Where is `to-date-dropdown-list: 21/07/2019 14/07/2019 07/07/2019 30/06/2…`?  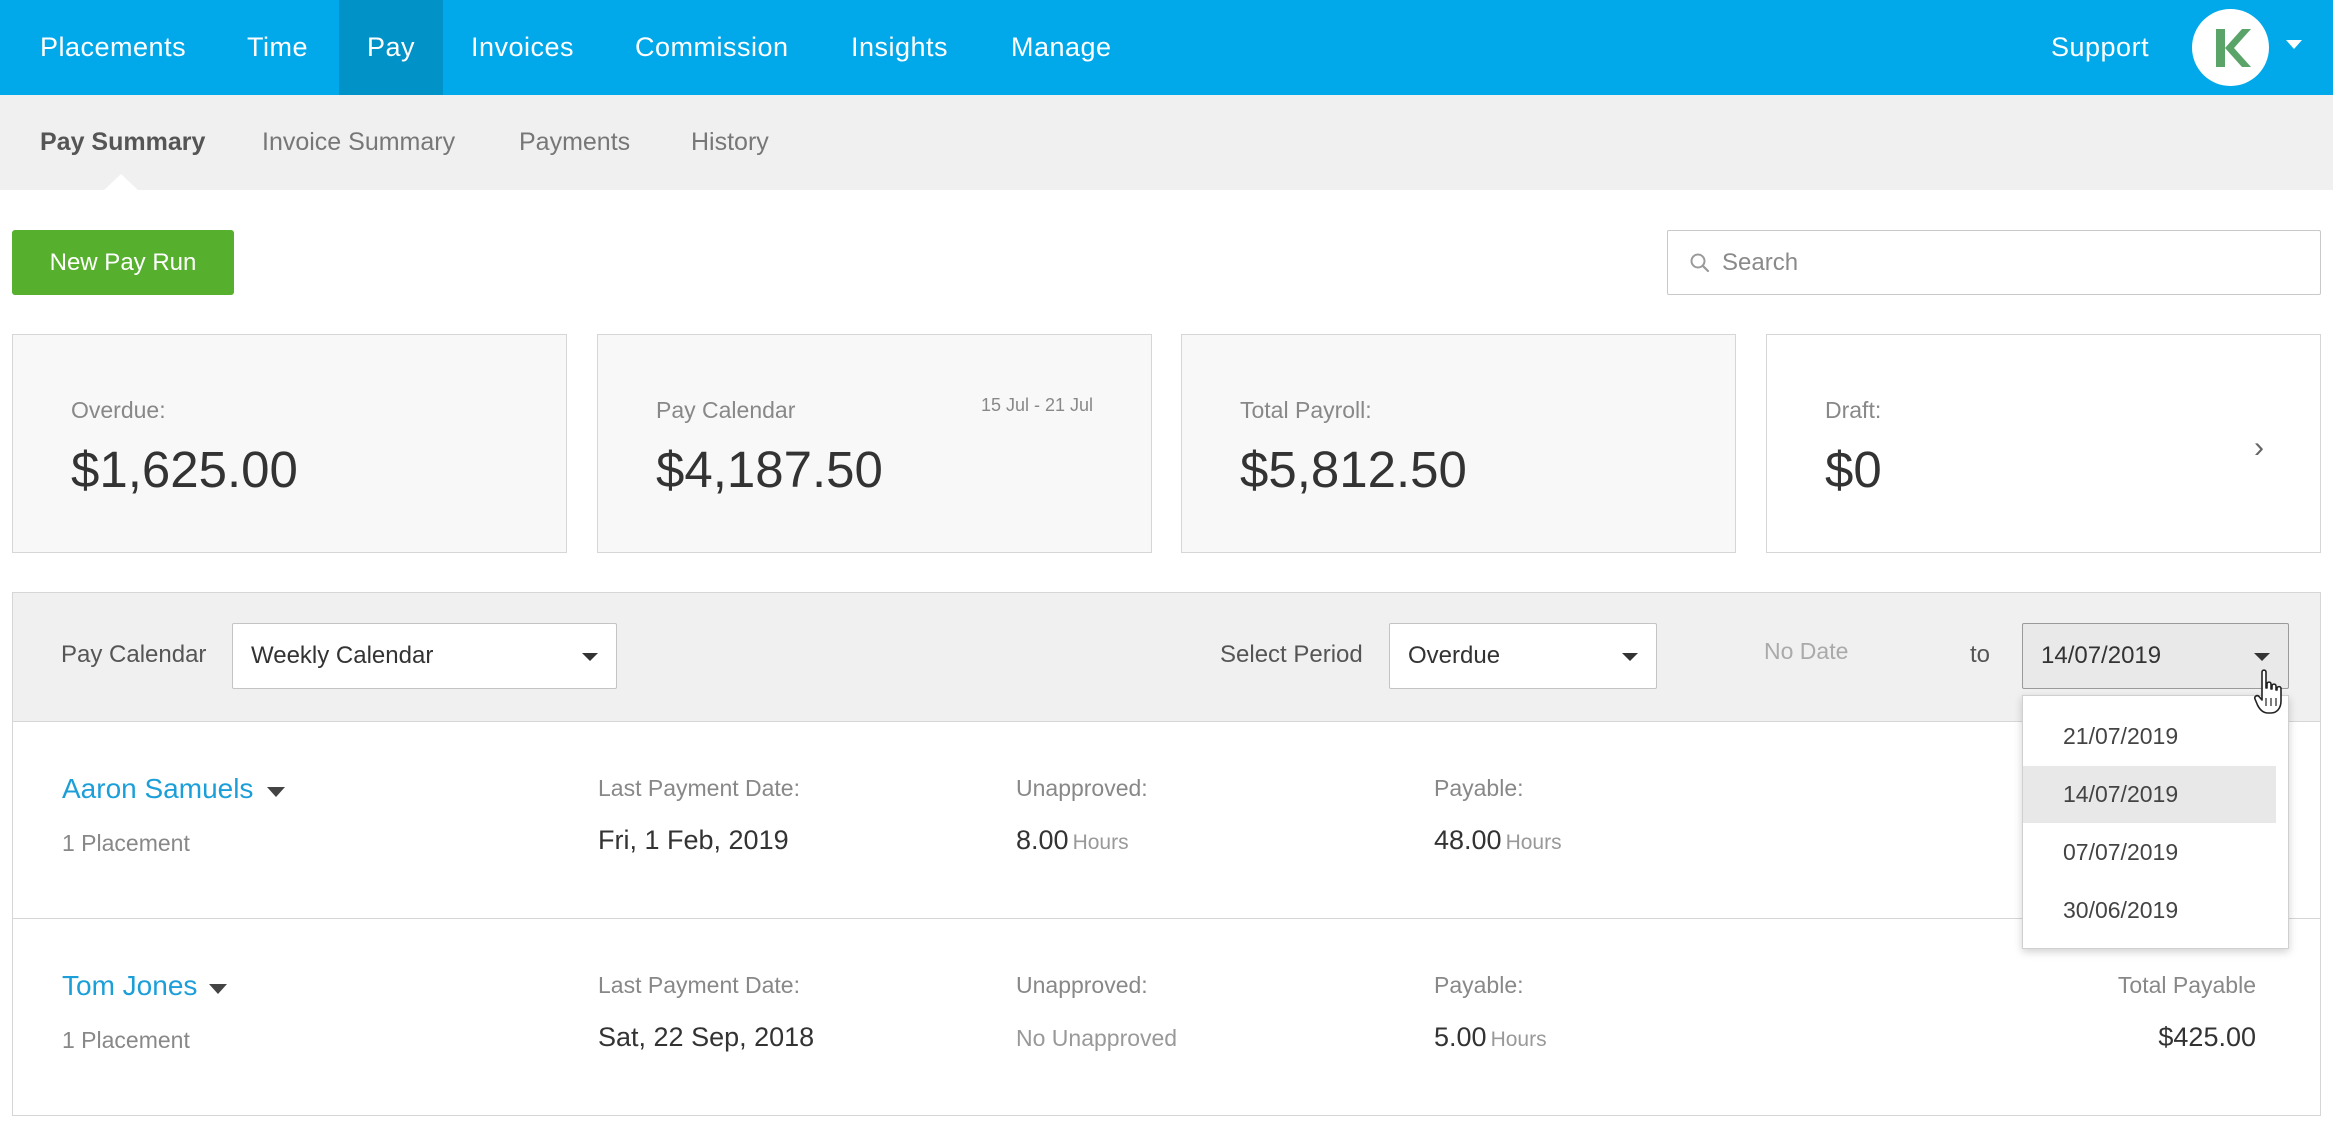 to-date-dropdown-list: 21/07/2019 14/07/2019 07/07/2019 30/06/2… is located at coordinates (2155, 822).